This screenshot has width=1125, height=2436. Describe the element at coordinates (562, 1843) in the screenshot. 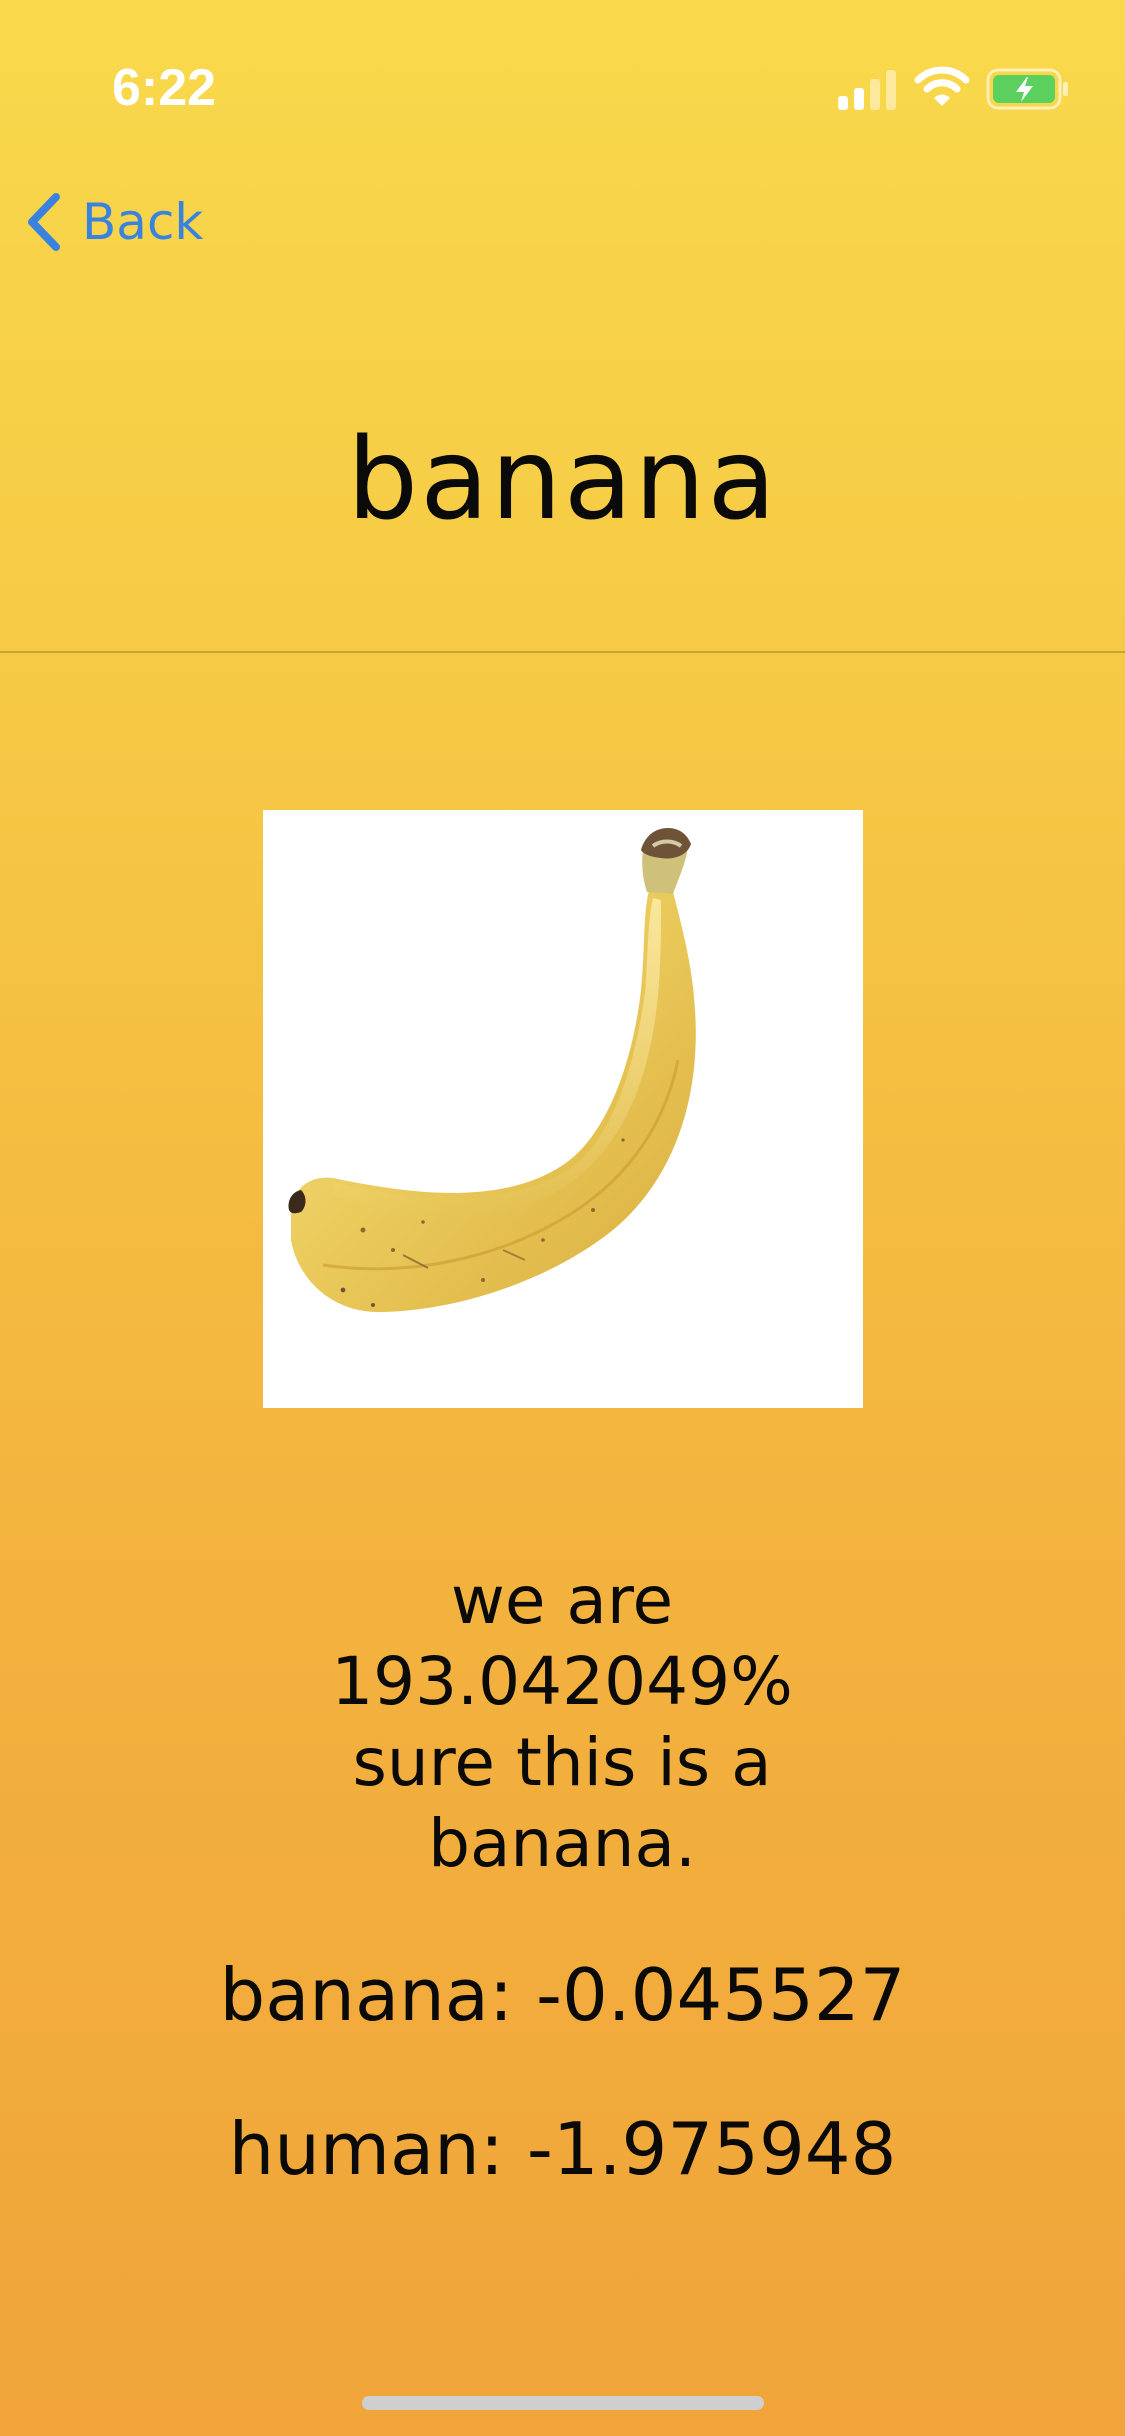

I see `confidence-line: banana.` at that location.